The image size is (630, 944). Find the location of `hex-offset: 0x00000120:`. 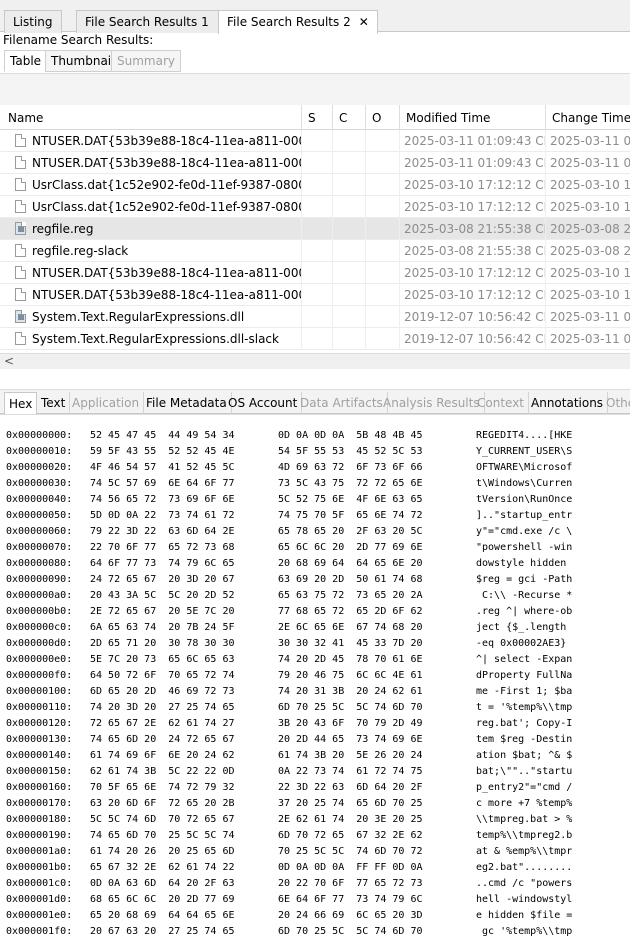

hex-offset: 0x00000120: is located at coordinates (39, 723).